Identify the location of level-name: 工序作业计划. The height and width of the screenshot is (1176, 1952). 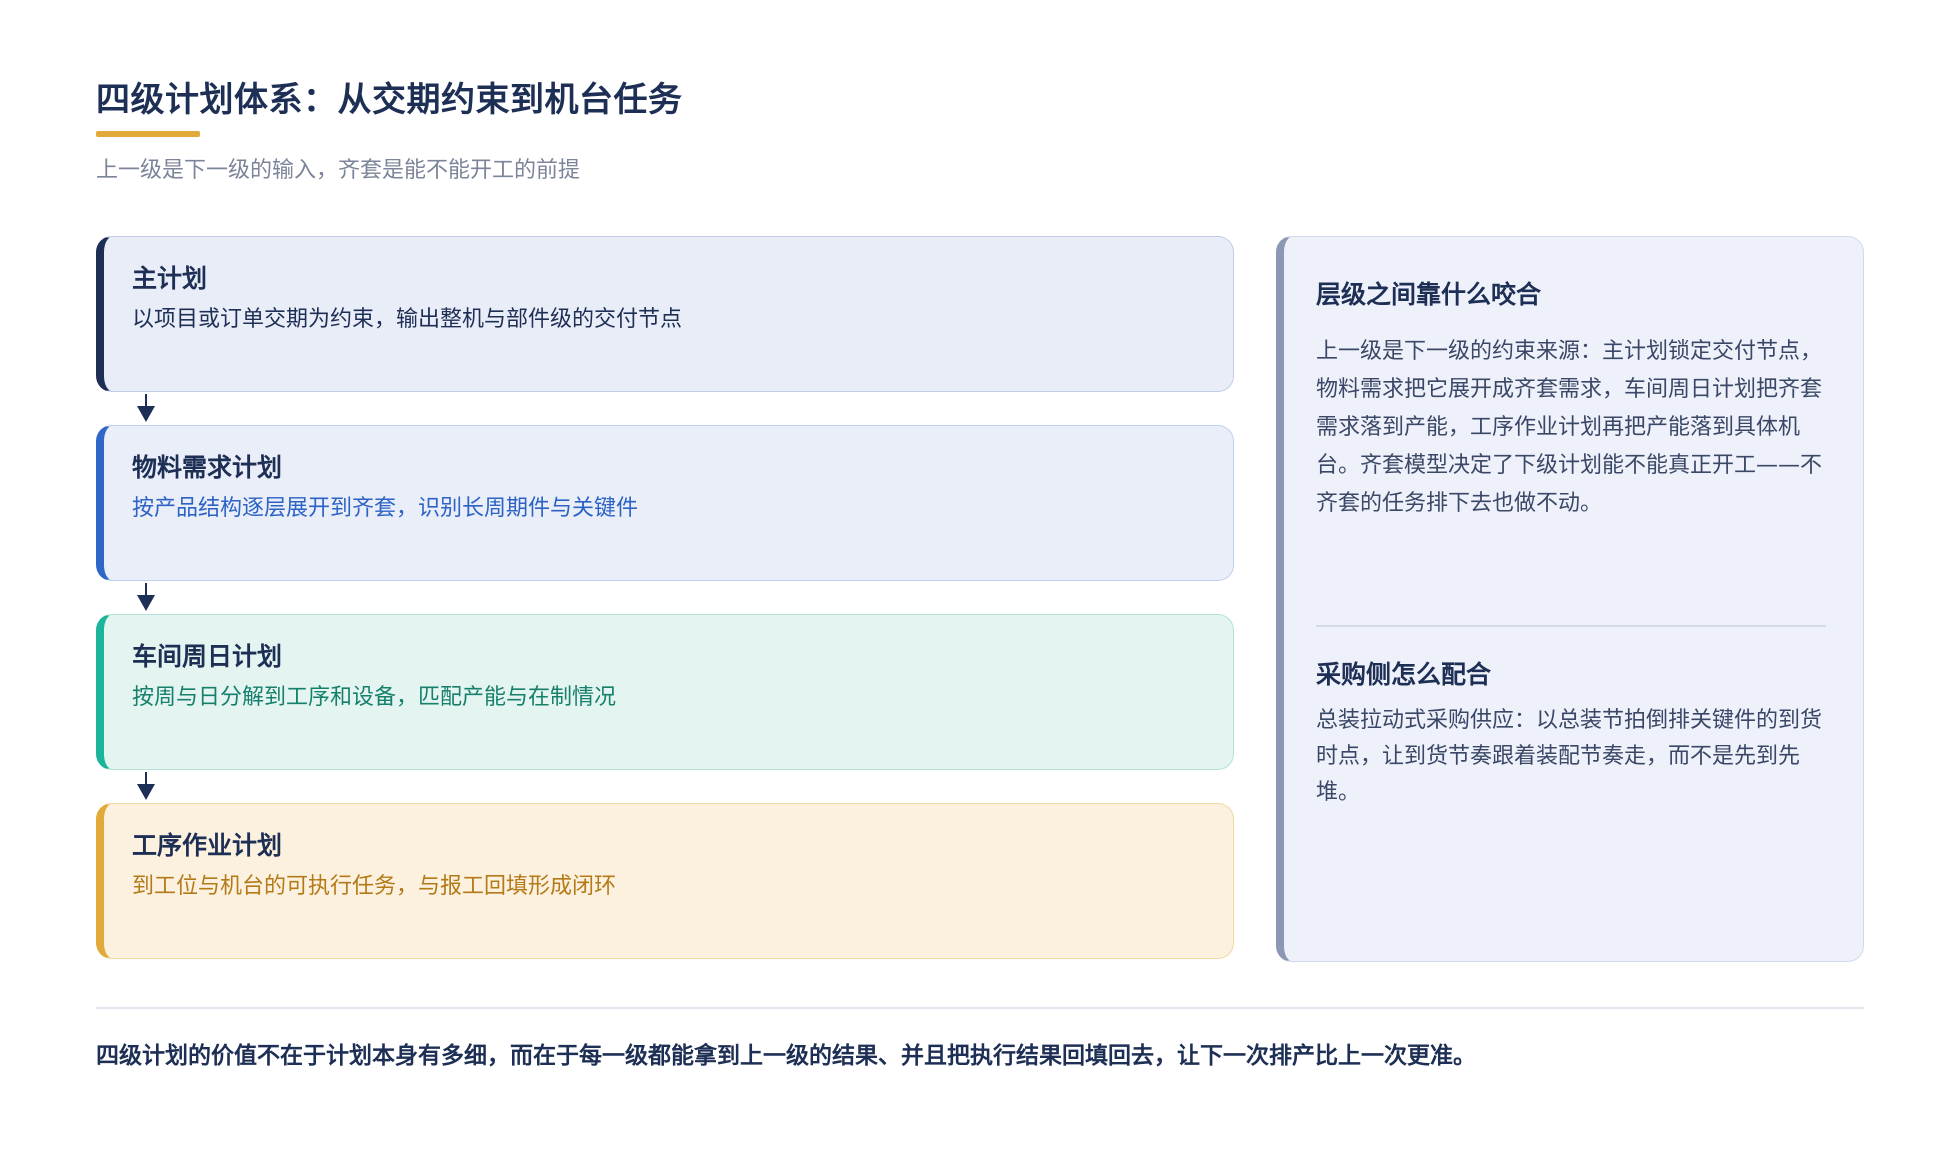
(207, 845).